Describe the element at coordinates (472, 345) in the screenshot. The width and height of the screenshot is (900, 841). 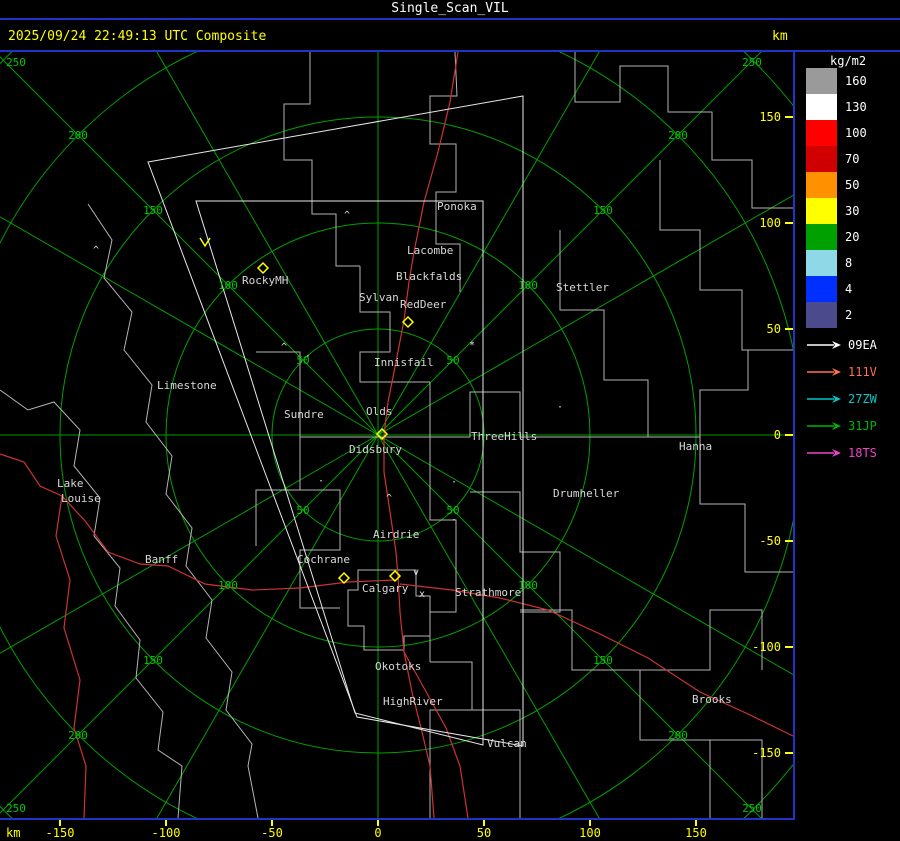
I see `town-marker-glyph: *` at that location.